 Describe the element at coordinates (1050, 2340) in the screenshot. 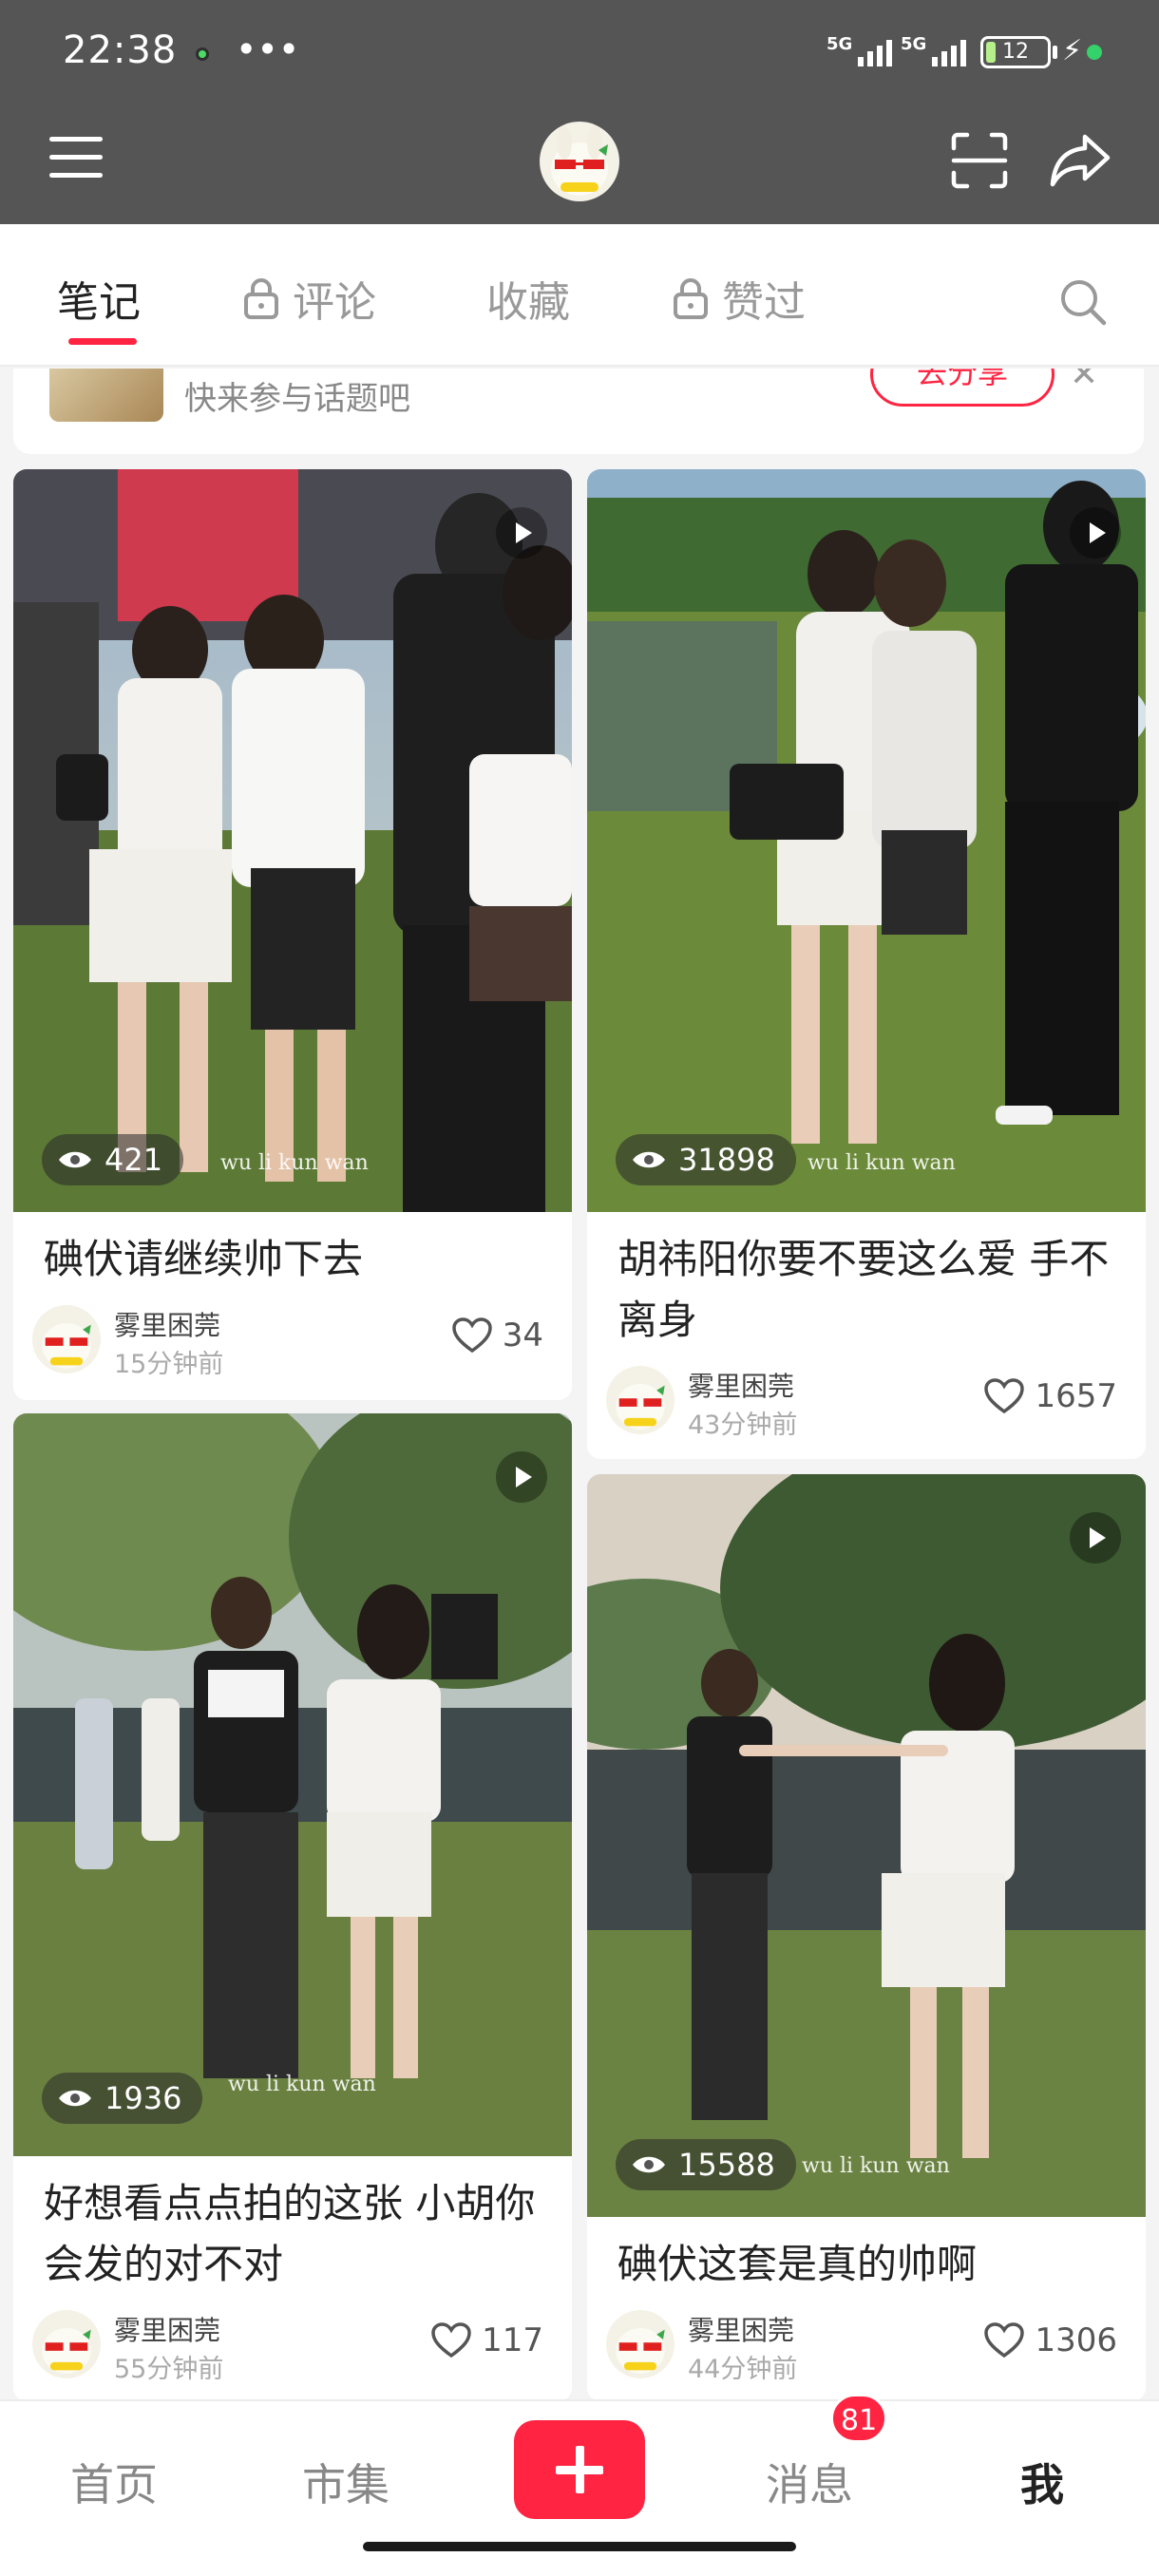

I see `like-button: 1306` at that location.